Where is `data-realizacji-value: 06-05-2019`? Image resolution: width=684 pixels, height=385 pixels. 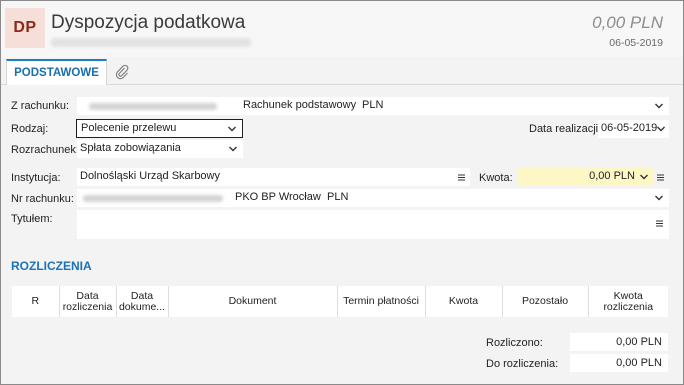 data-realizacji-value: 06-05-2019 is located at coordinates (629, 128).